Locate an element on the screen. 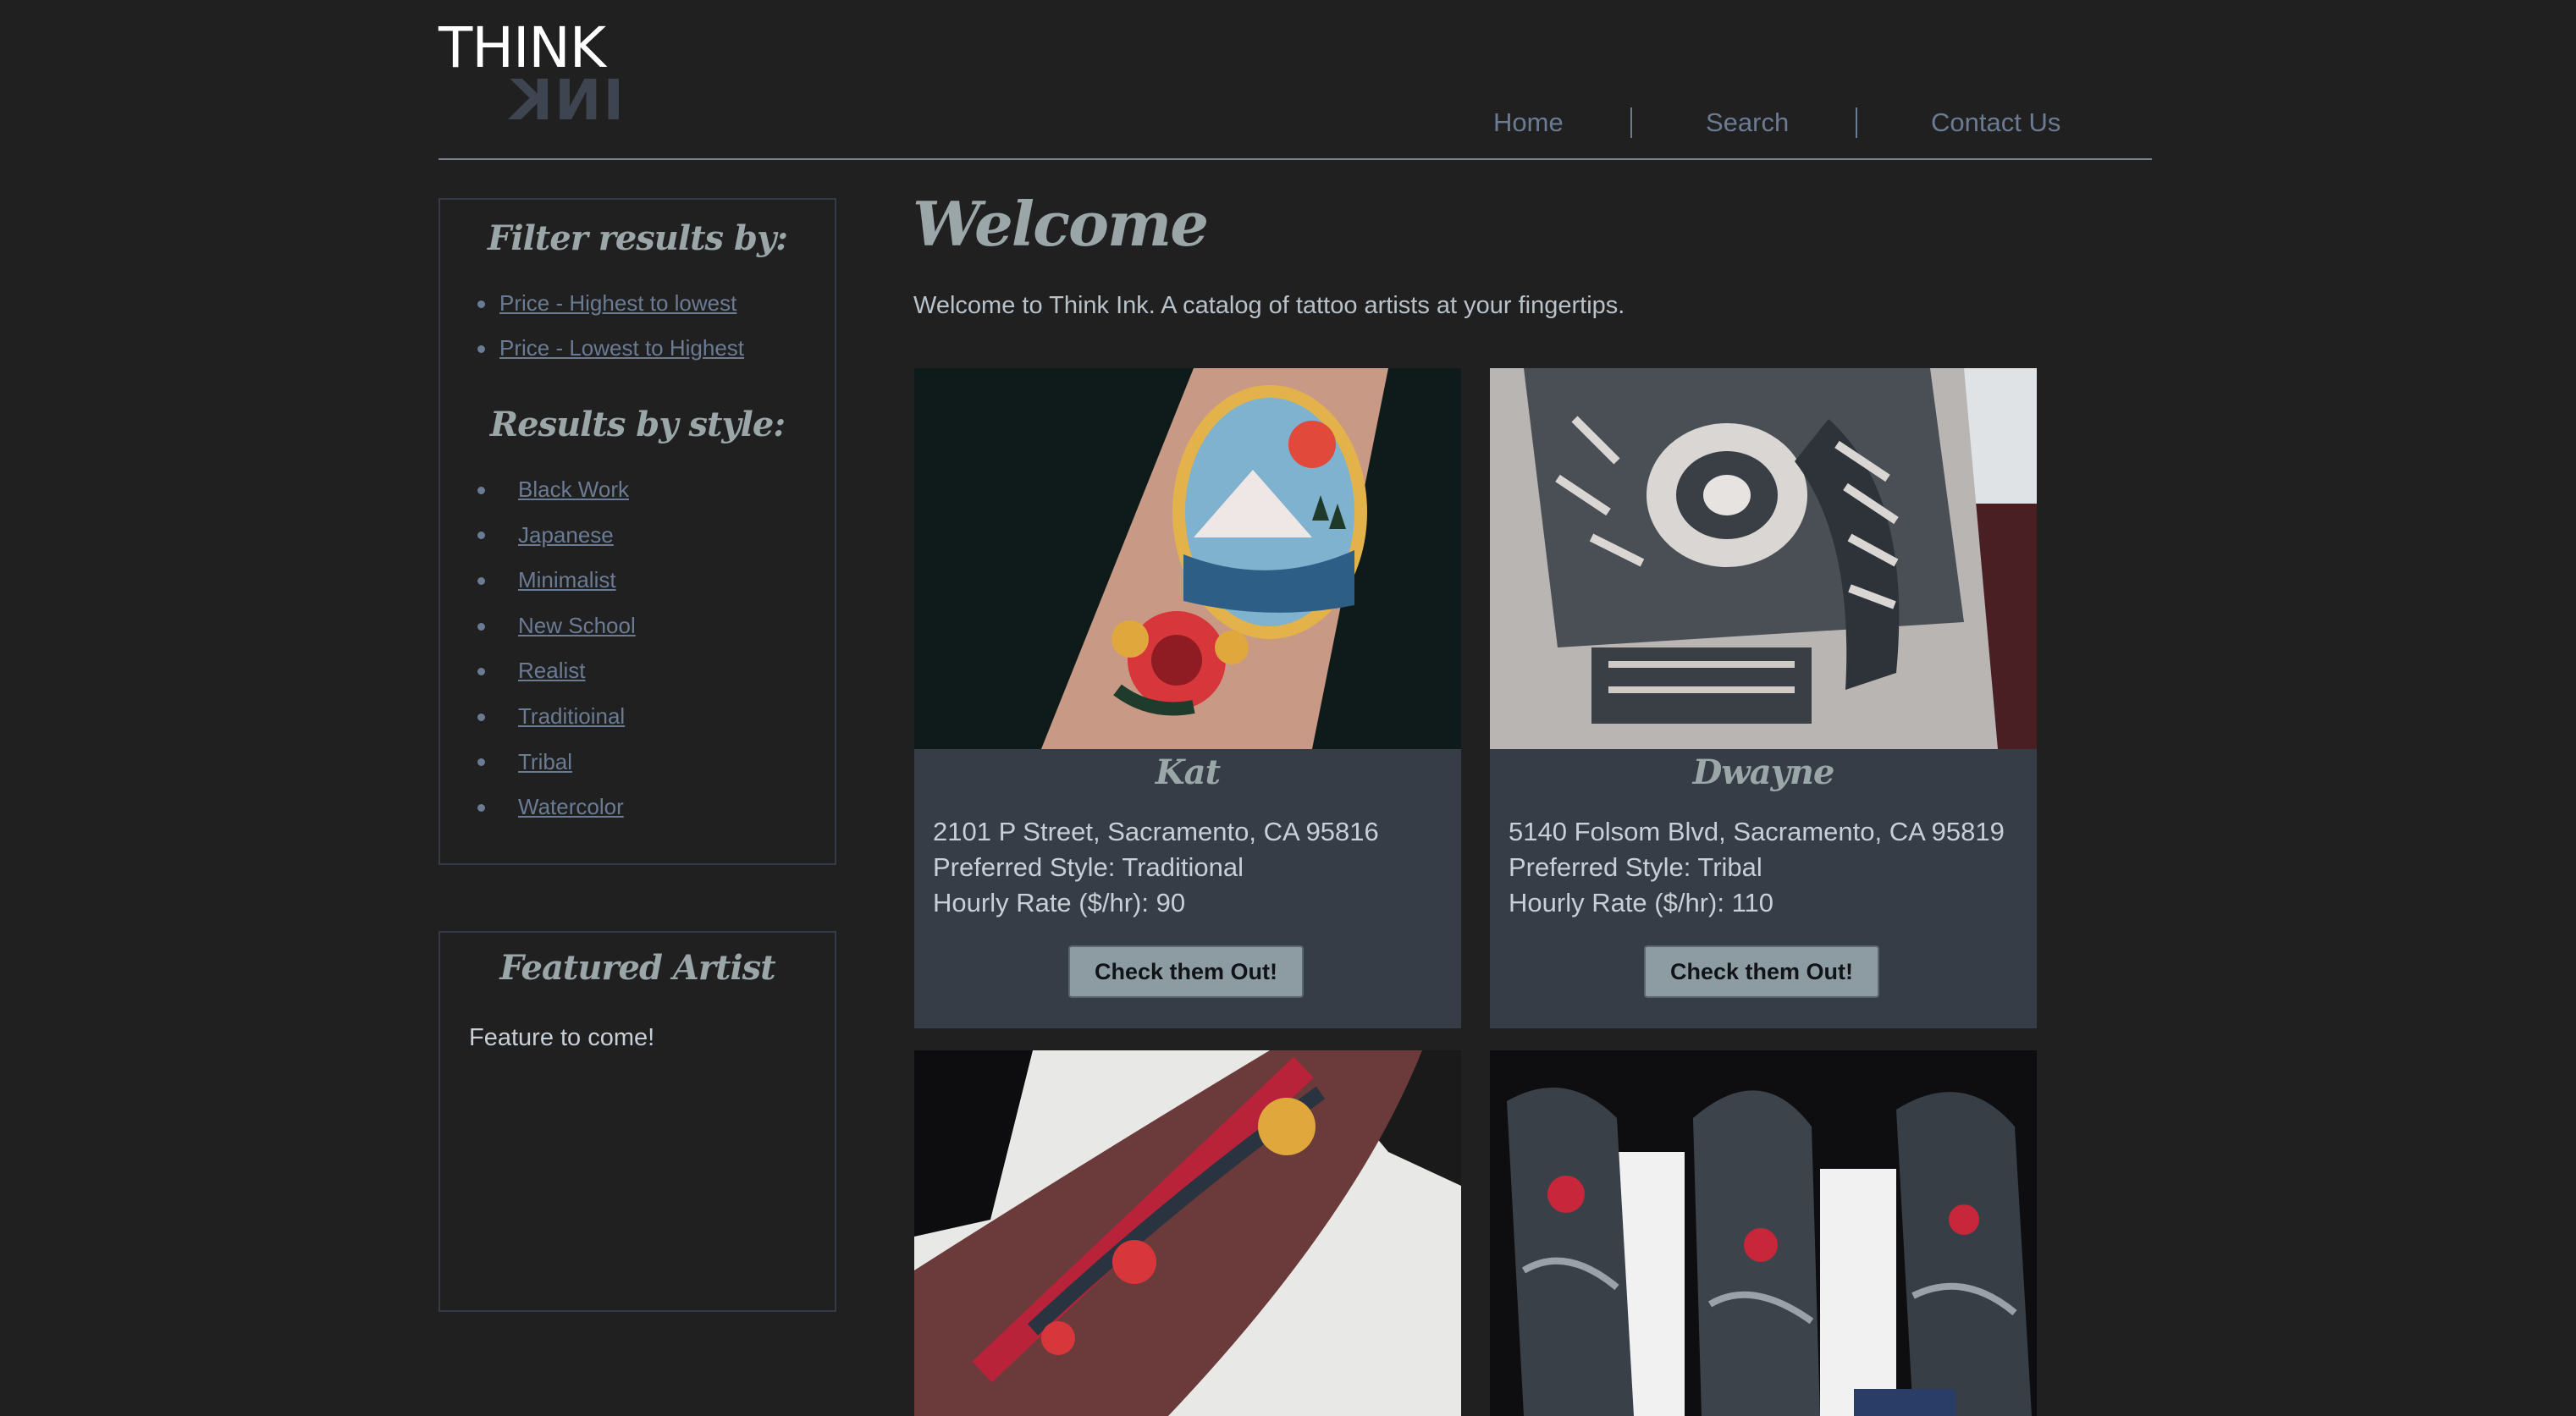  featured-heading: Featured Artist is located at coordinates (637, 968).